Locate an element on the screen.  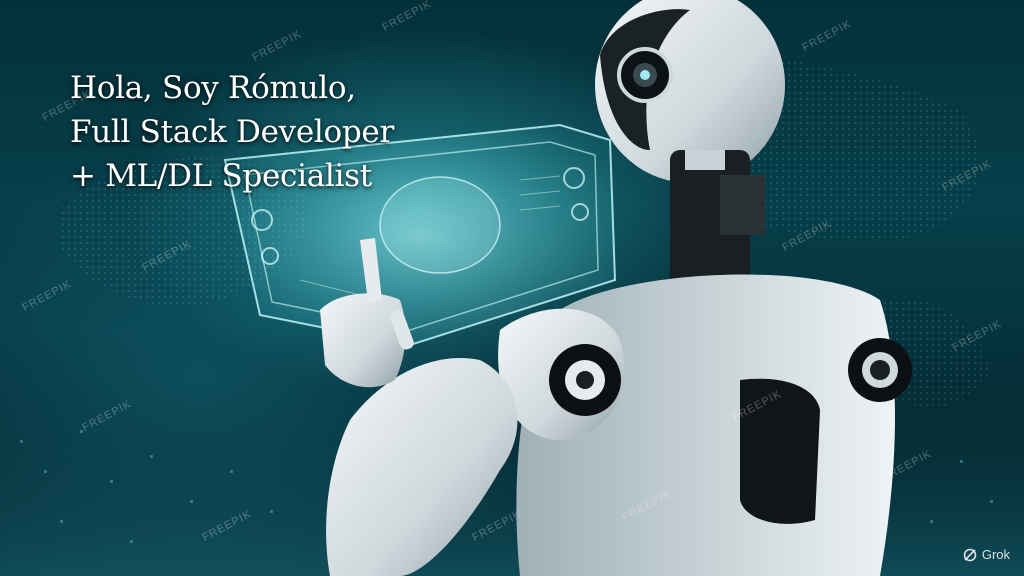
headline-line-1: Hola, Soy Rómulo, is located at coordinates (213, 88).